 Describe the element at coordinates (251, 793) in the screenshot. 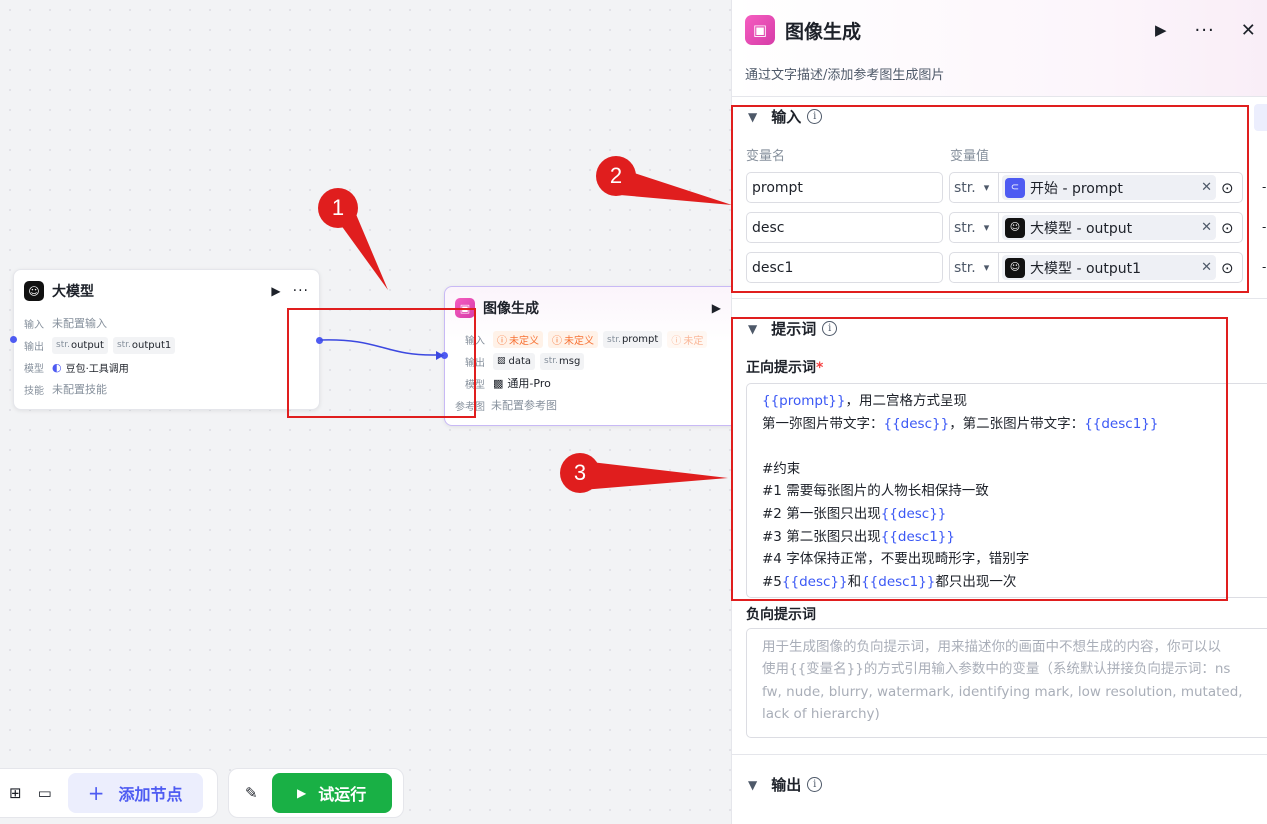

I see `wrench-icon: ✎` at that location.